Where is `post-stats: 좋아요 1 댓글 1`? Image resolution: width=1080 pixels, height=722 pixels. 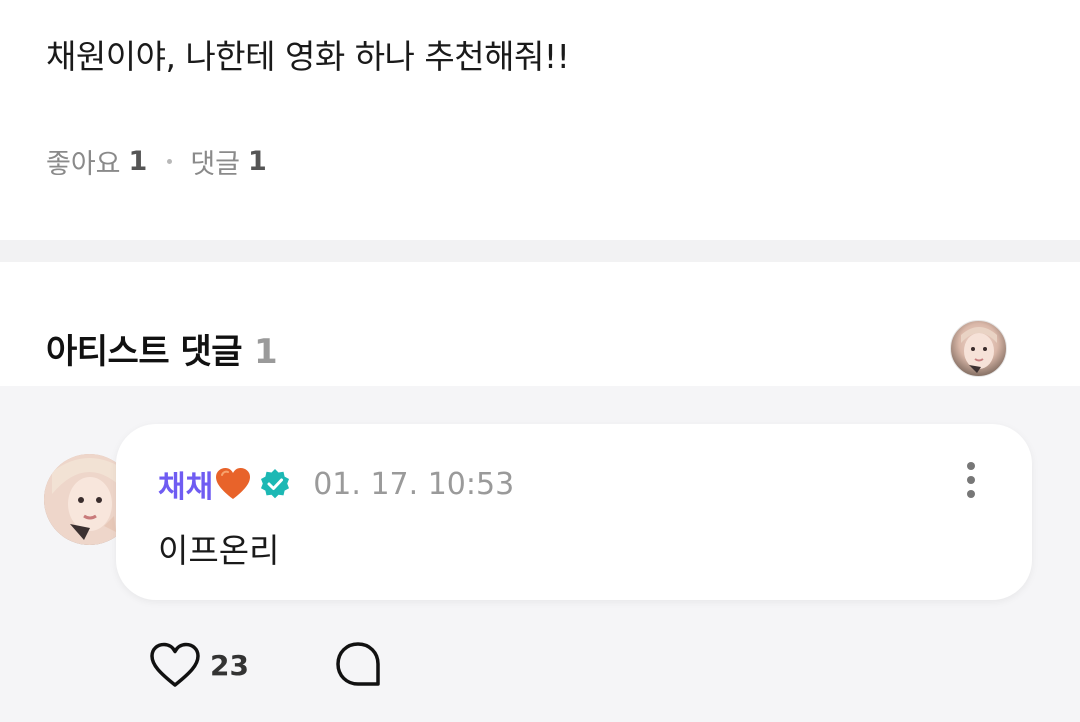
post-stats: 좋아요 1 댓글 1 is located at coordinates (156, 161).